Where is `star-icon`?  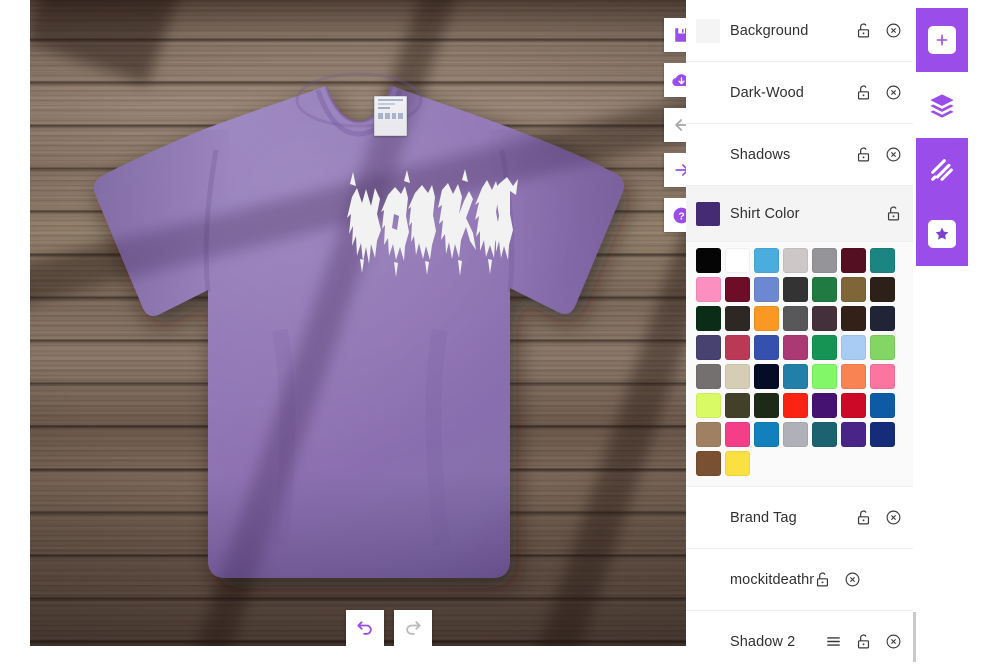 star-icon is located at coordinates (942, 234).